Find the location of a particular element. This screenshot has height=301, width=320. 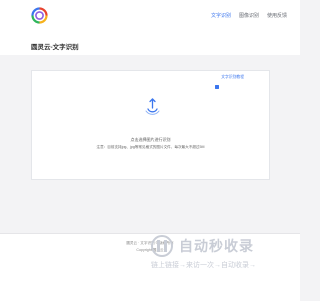

watermark-logo-icon is located at coordinates (162, 246).